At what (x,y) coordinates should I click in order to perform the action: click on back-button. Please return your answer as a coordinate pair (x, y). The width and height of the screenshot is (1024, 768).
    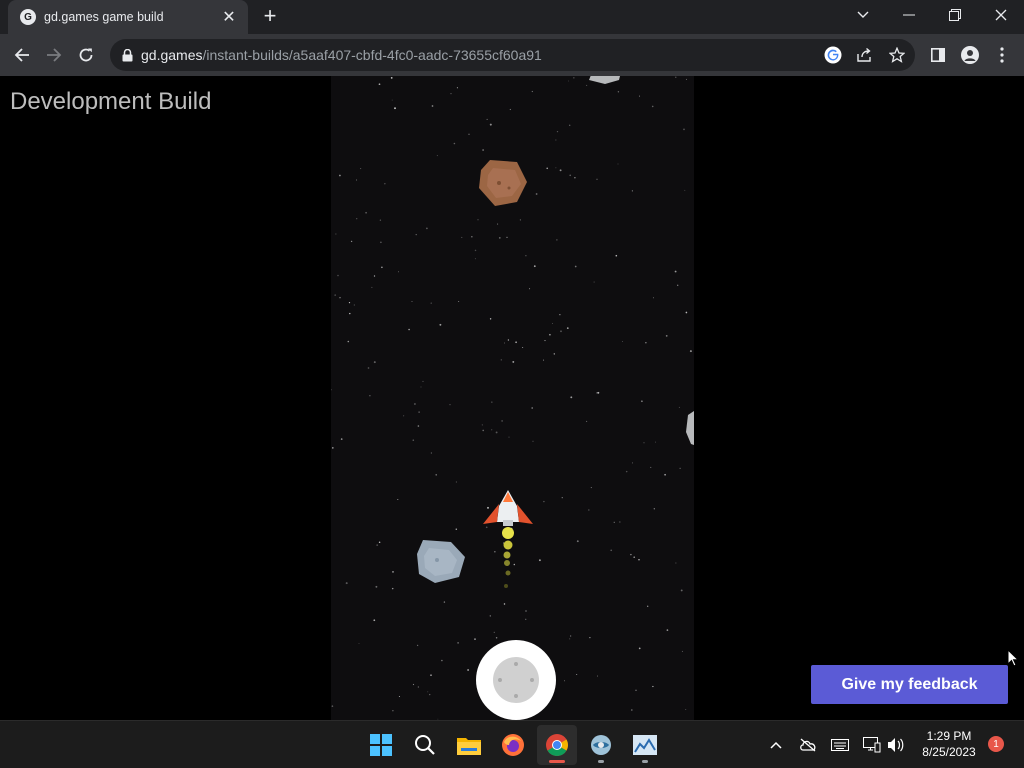
    Looking at the image, I should click on (22, 55).